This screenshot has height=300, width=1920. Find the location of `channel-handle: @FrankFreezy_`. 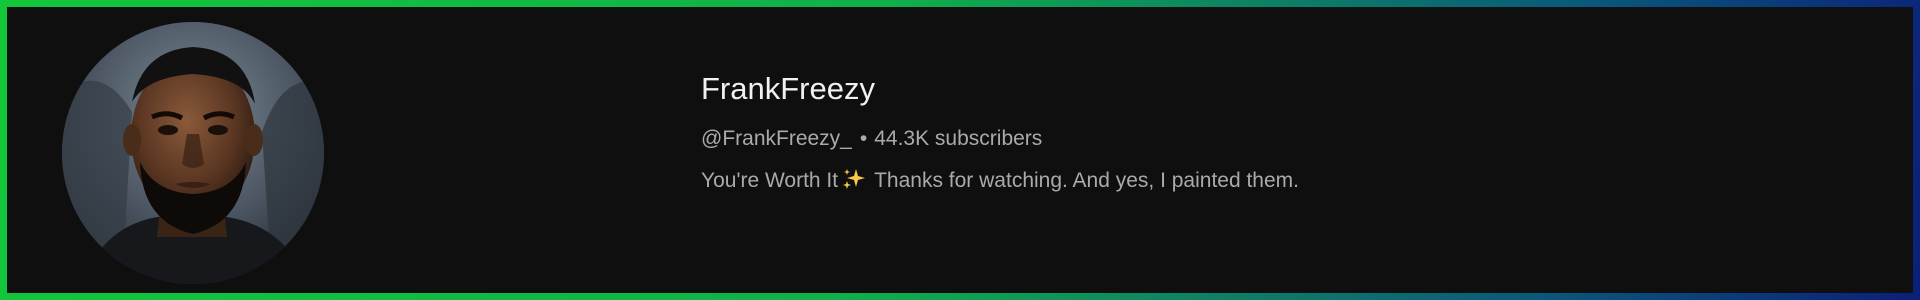

channel-handle: @FrankFreezy_ is located at coordinates (776, 138).